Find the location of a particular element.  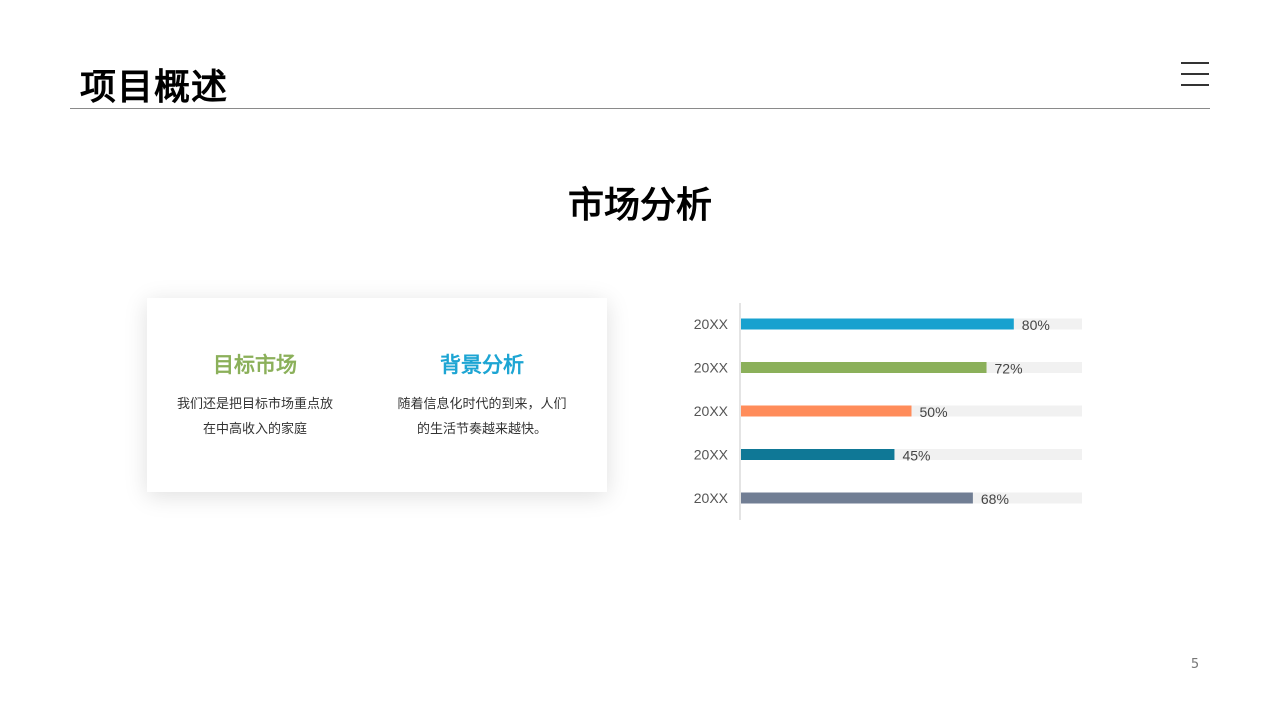

background-analysis-block: 背景分析 随着信息化时代的到来，人们 的生活节奏越来越快。 is located at coordinates (482, 397).